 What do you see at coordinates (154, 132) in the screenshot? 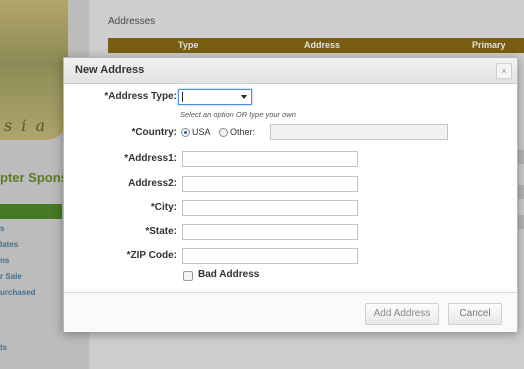
I see `country-label: *Country:` at bounding box center [154, 132].